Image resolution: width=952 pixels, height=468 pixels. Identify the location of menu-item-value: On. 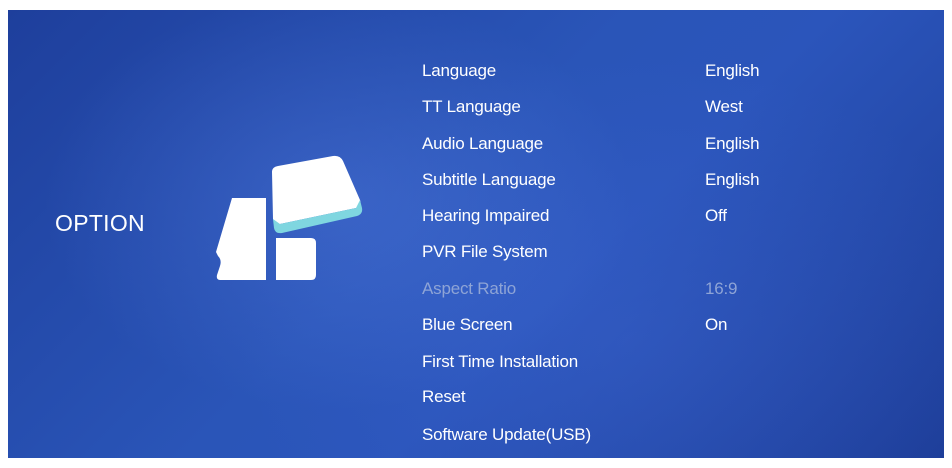
(716, 324).